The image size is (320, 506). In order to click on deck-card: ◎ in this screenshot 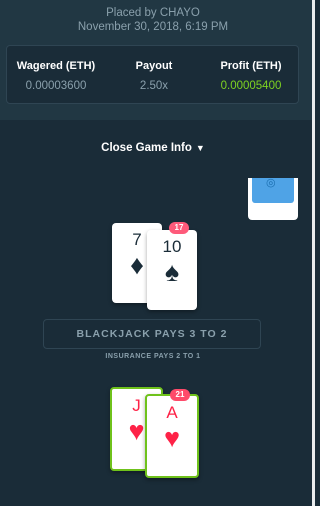, I will do `click(273, 198)`.